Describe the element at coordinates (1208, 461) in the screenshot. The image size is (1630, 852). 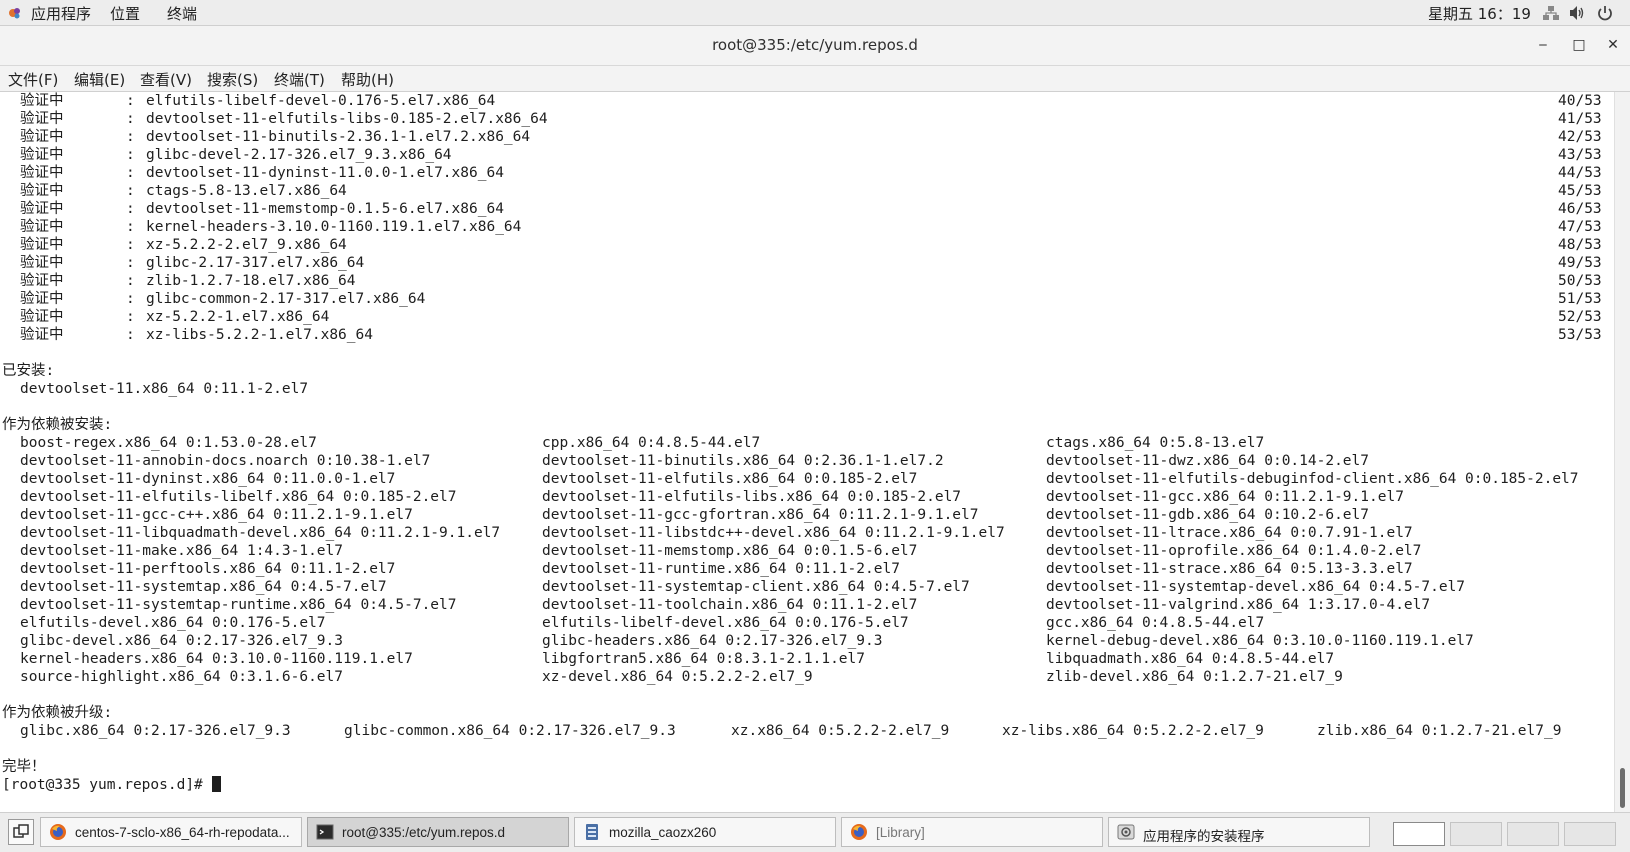
I see `dependency-package: devtoolset-11-dwz.x86_64 0:0.14-2.el7` at that location.